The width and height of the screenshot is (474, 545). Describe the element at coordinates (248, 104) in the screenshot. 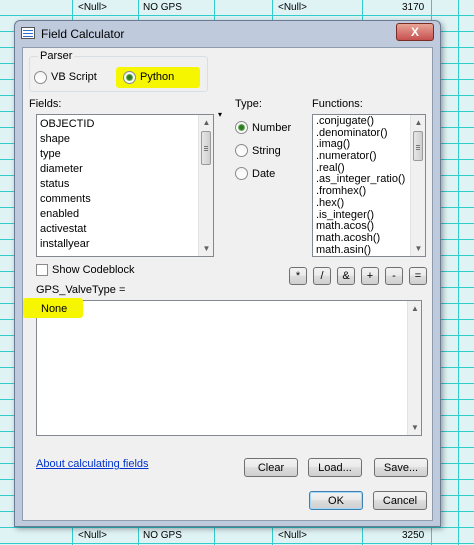

I see `type-label: Type:` at that location.